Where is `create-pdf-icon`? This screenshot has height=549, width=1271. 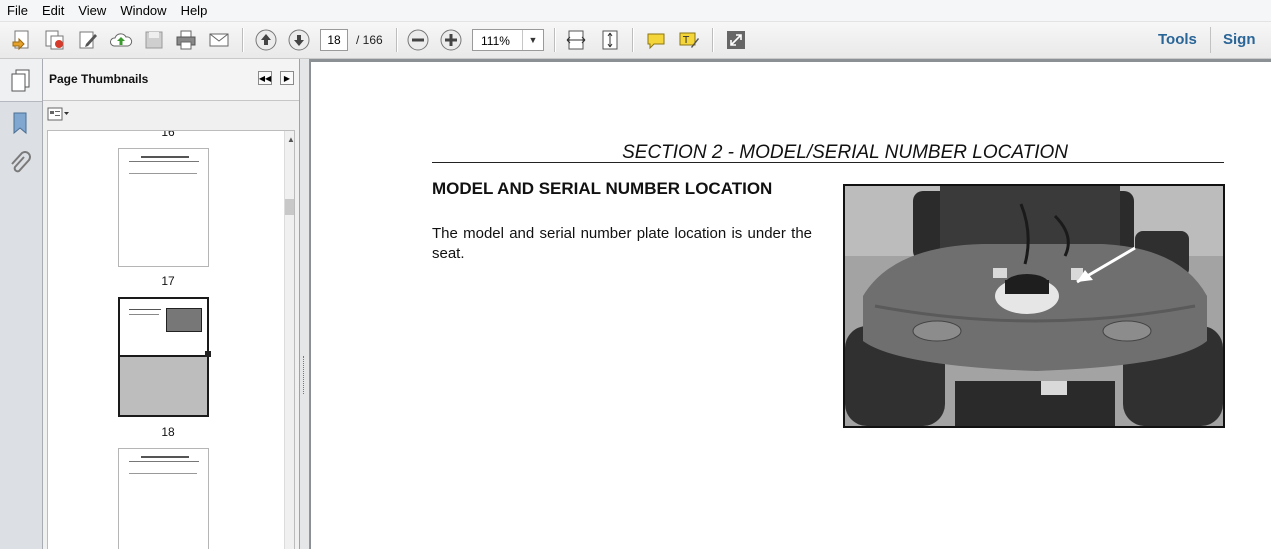 create-pdf-icon is located at coordinates (22, 40).